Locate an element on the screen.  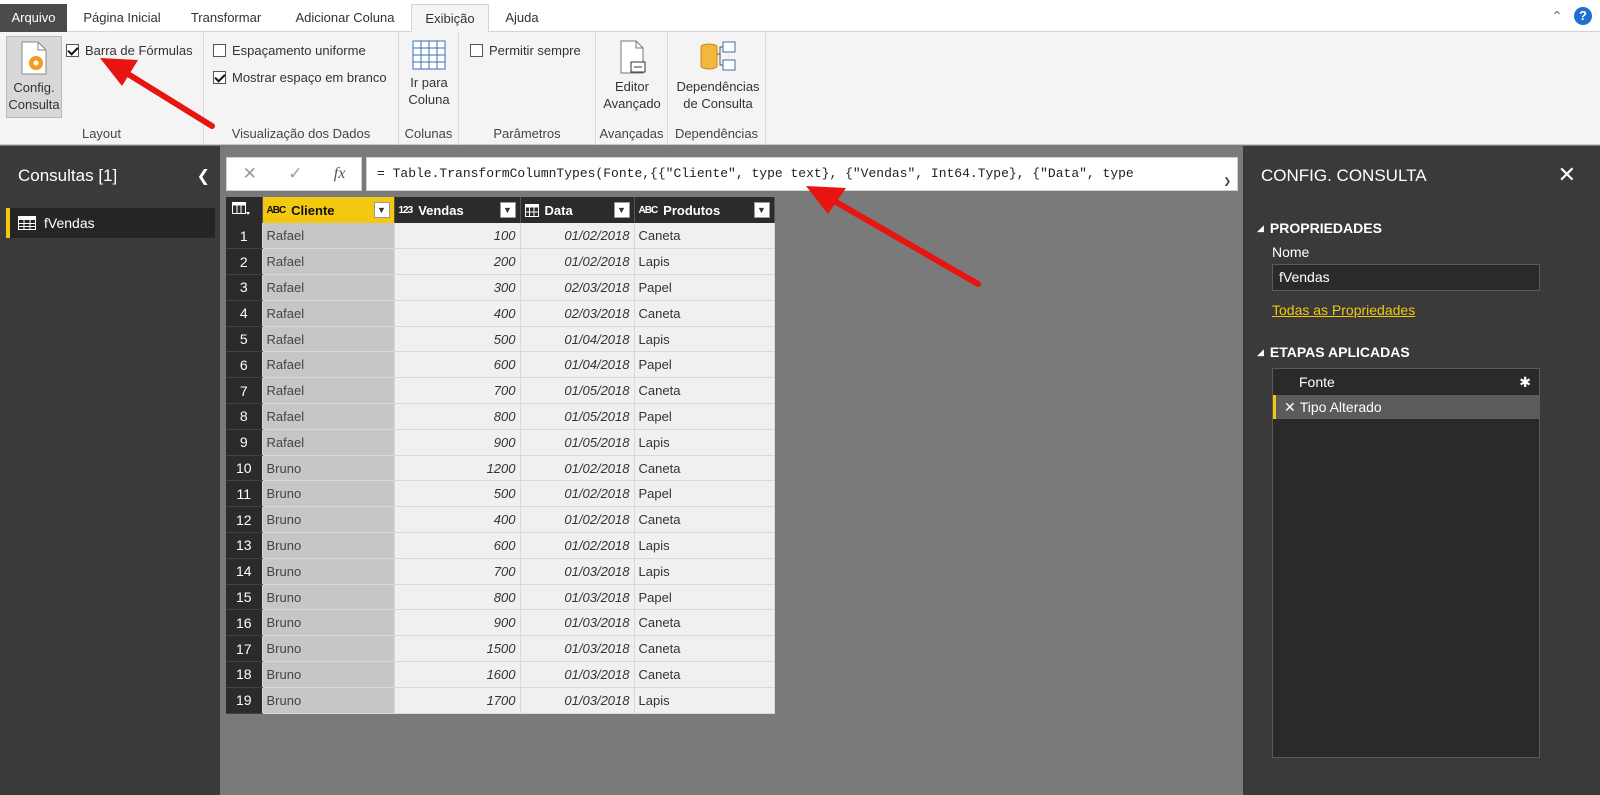
table-row: 8 Rafael 800 01/05/2018 Papel is located at coordinates (500, 416).